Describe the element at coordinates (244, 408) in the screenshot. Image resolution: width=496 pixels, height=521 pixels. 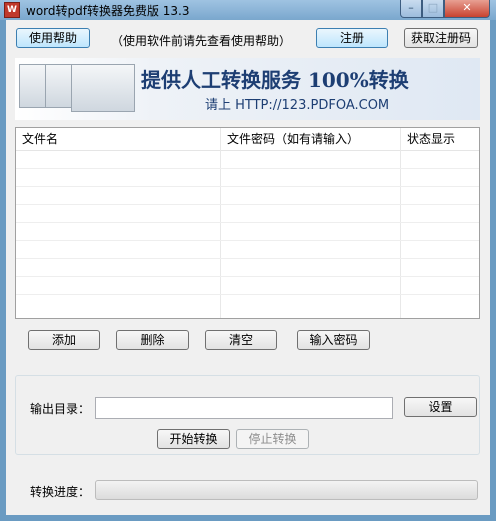
I see `output-dir-input` at that location.